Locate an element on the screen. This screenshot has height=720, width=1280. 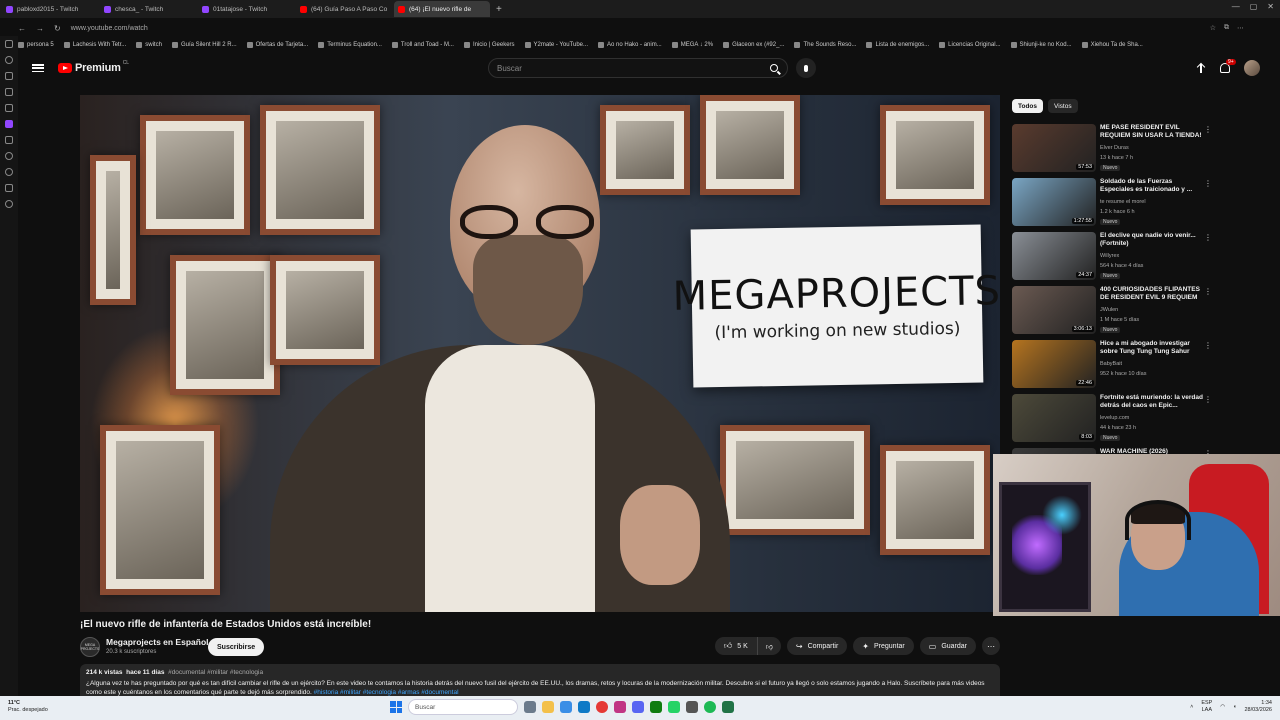
recommendation-thumbnail: 8:03 is located at coordinates (1054, 418).